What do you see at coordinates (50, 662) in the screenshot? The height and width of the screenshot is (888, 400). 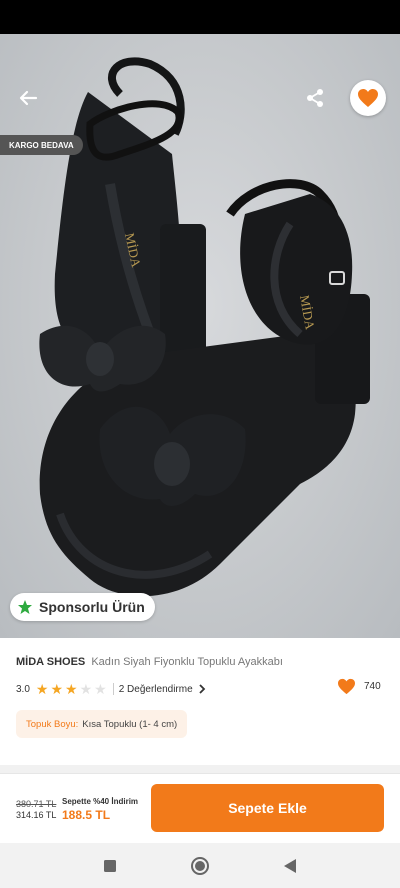 I see `brand-name: MİDA SHOES` at bounding box center [50, 662].